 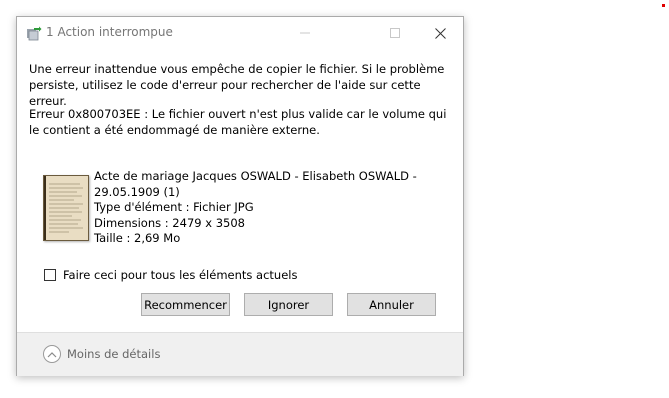 What do you see at coordinates (288, 304) in the screenshot?
I see `ignore-button: Ignorer` at bounding box center [288, 304].